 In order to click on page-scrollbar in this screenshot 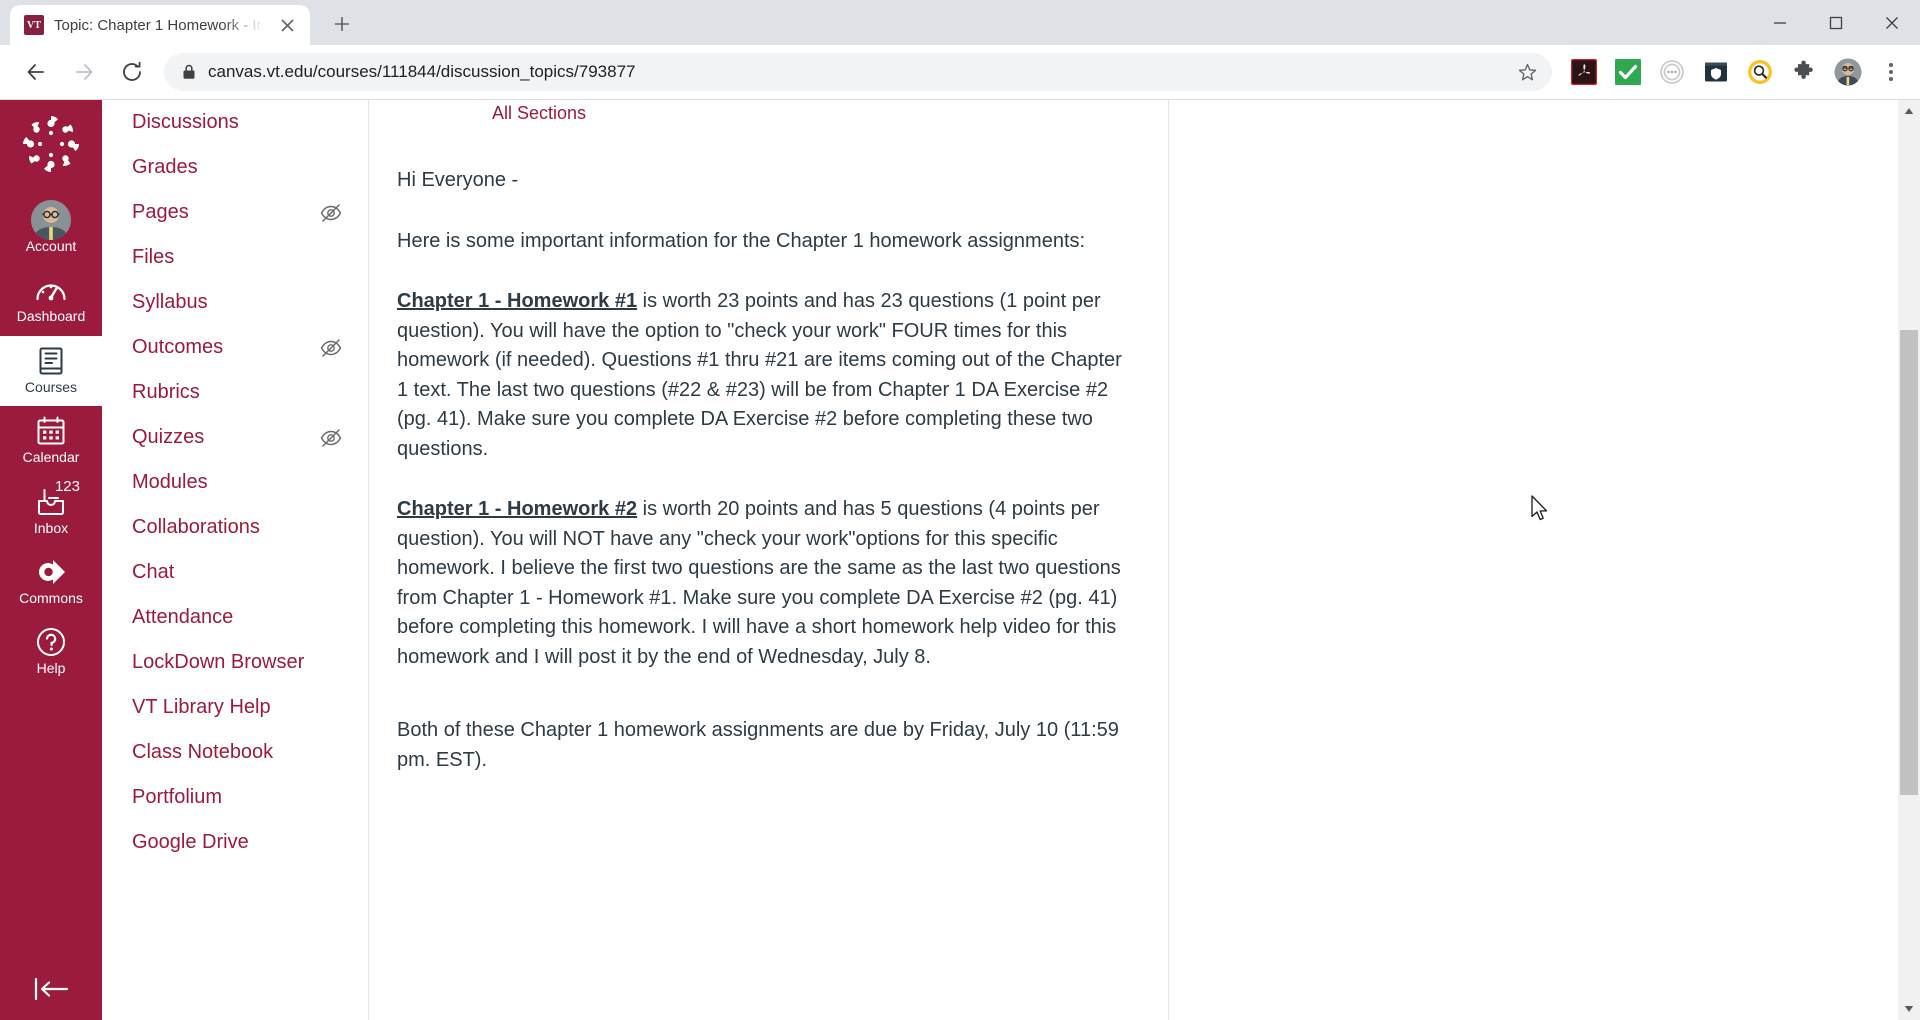, I will do `click(1909, 560)`.